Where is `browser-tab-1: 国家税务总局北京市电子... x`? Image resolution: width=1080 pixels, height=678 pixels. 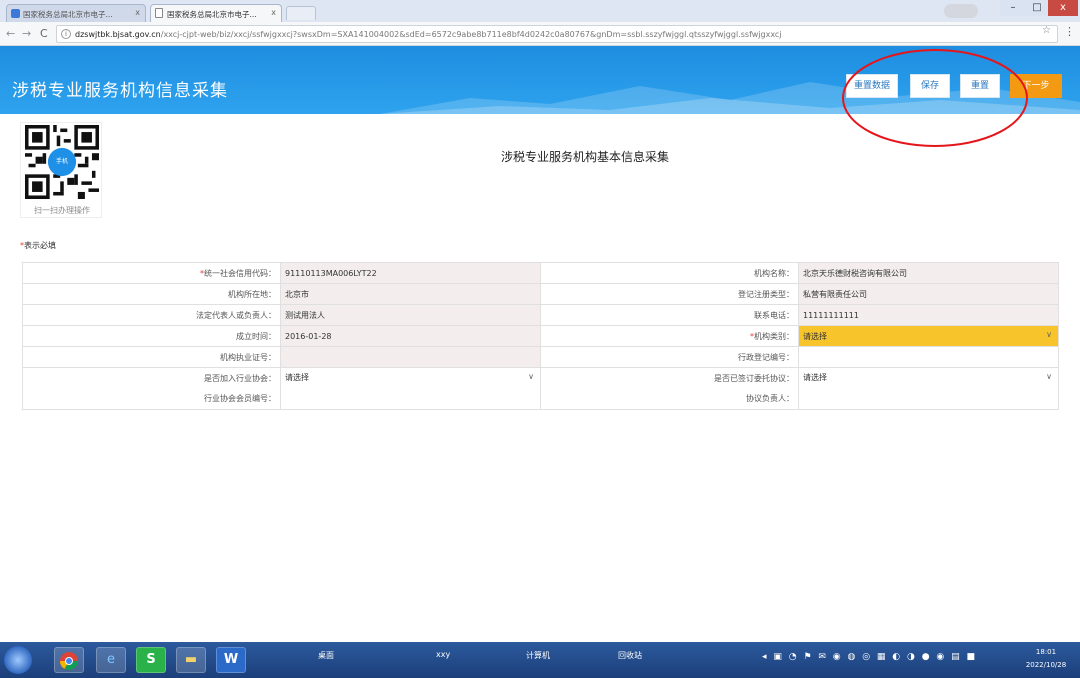 browser-tab-1: 国家税务总局北京市电子... x is located at coordinates (76, 13).